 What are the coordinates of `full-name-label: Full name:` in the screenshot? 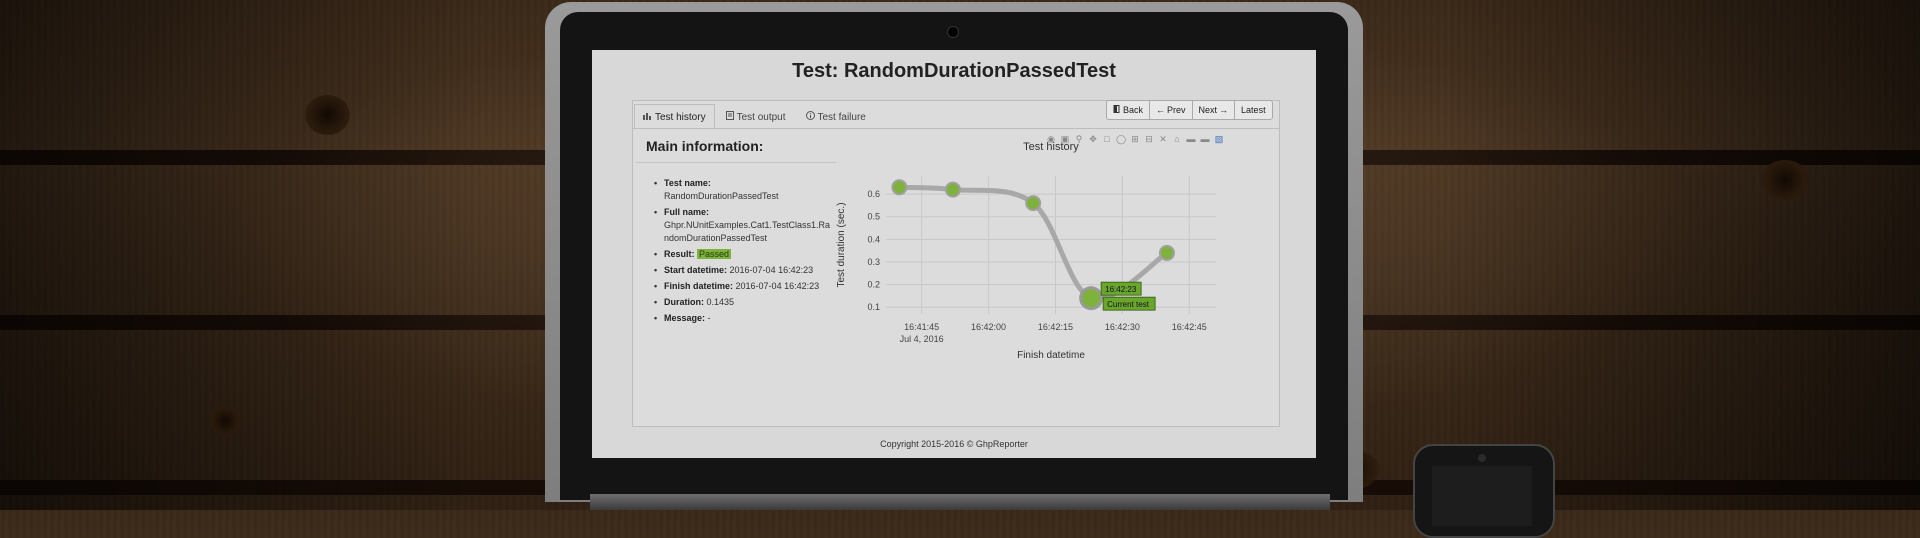 It's located at (687, 212).